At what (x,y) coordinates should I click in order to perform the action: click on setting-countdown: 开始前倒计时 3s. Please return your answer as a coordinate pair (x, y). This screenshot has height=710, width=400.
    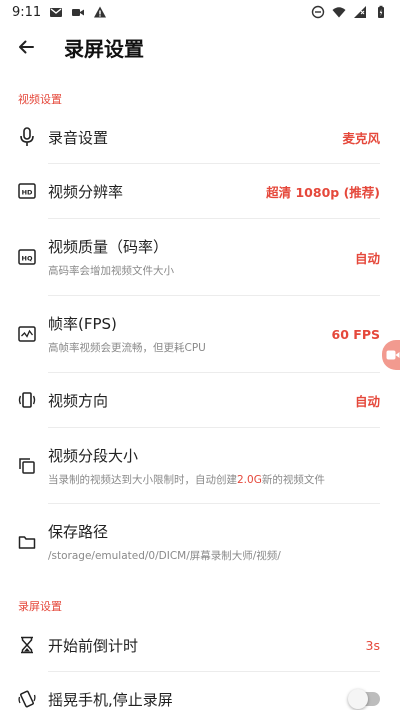
    Looking at the image, I should click on (200, 645).